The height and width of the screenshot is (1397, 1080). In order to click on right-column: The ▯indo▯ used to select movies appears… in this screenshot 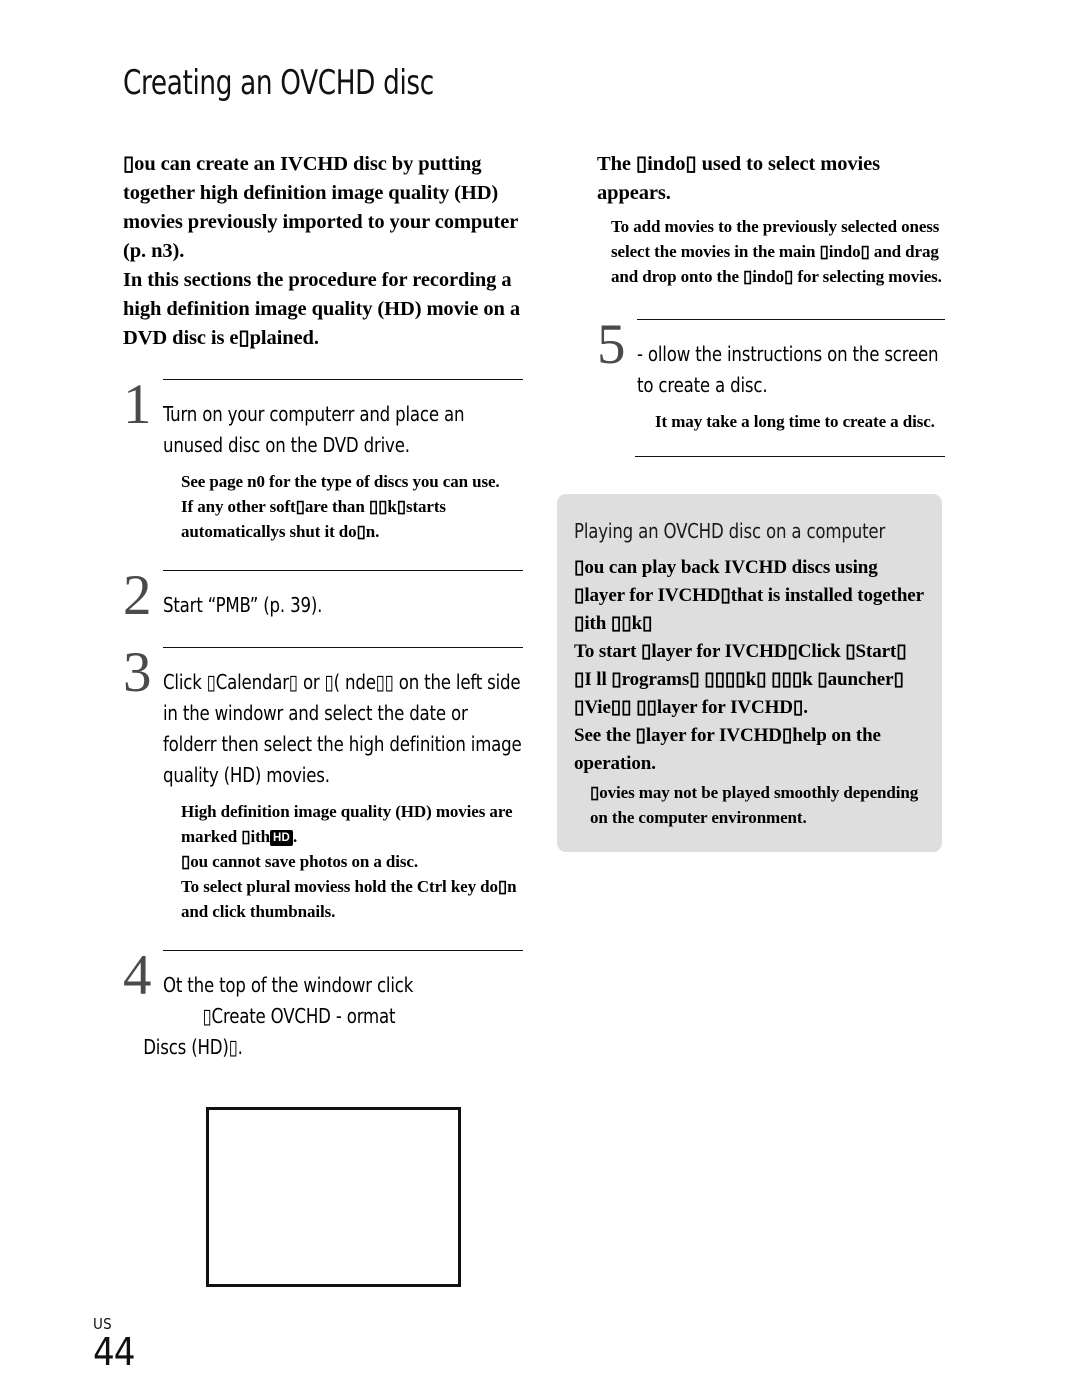, I will do `click(771, 303)`.